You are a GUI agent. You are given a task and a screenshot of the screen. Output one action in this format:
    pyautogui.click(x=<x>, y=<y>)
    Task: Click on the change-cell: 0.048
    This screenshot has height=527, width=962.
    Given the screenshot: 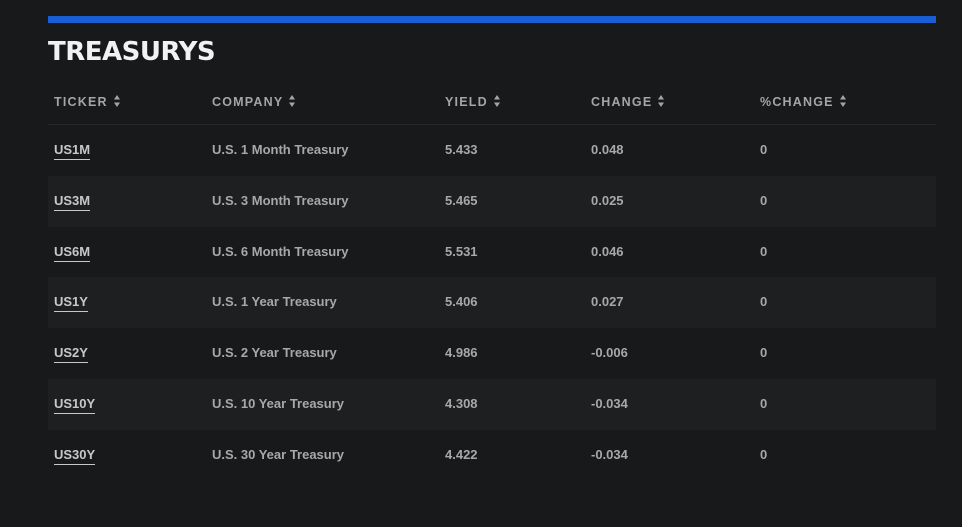 What is the action you would take?
    pyautogui.click(x=607, y=149)
    